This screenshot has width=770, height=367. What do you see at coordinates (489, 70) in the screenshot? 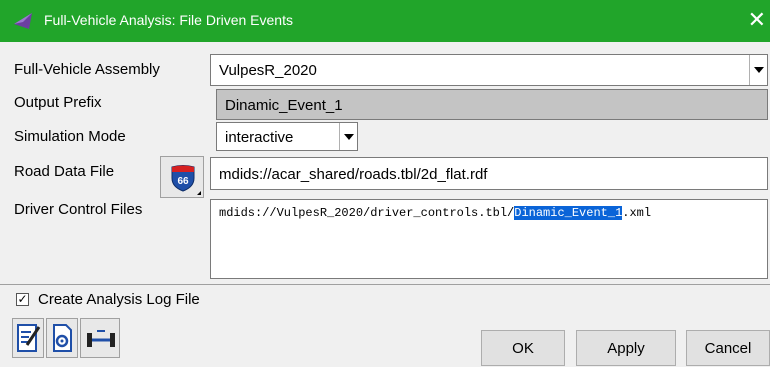
I see `assembly-dropdown: VulpesR_2020` at bounding box center [489, 70].